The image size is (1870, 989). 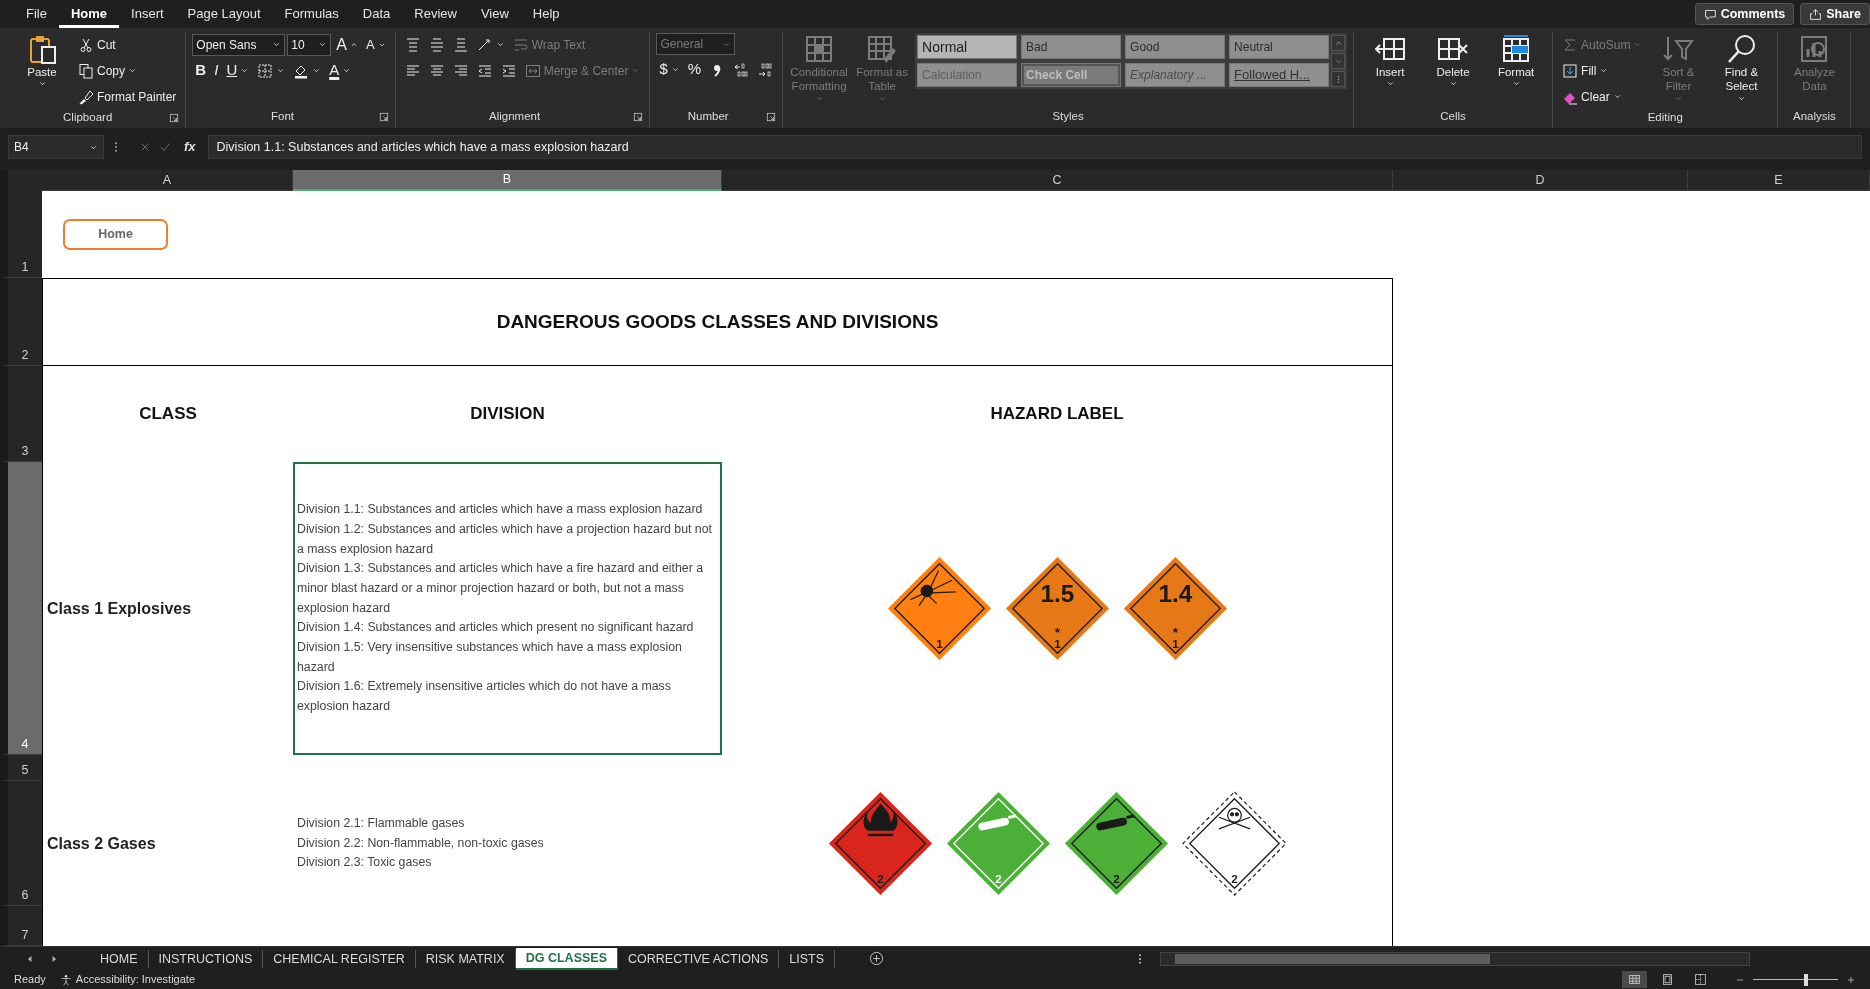 What do you see at coordinates (967, 47) in the screenshot?
I see `cell-style-option: Normal` at bounding box center [967, 47].